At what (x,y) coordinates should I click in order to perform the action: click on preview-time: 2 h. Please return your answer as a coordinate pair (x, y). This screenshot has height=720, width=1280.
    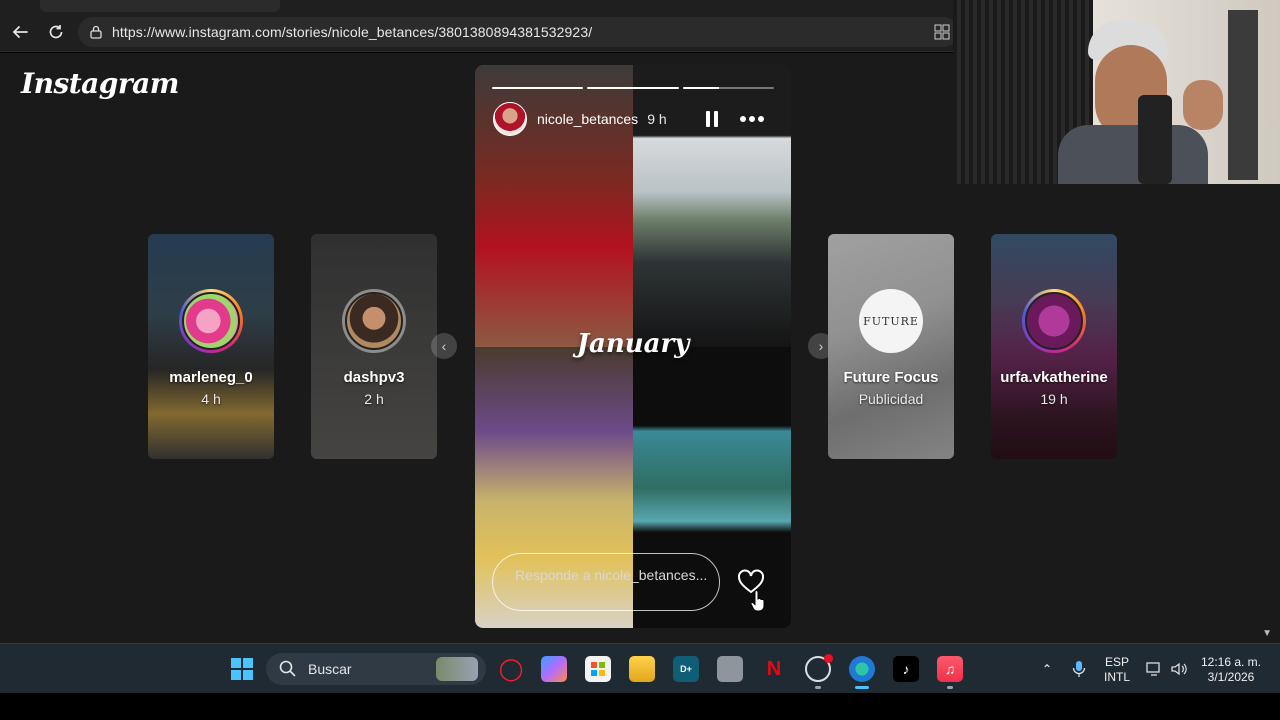
    Looking at the image, I should click on (374, 399).